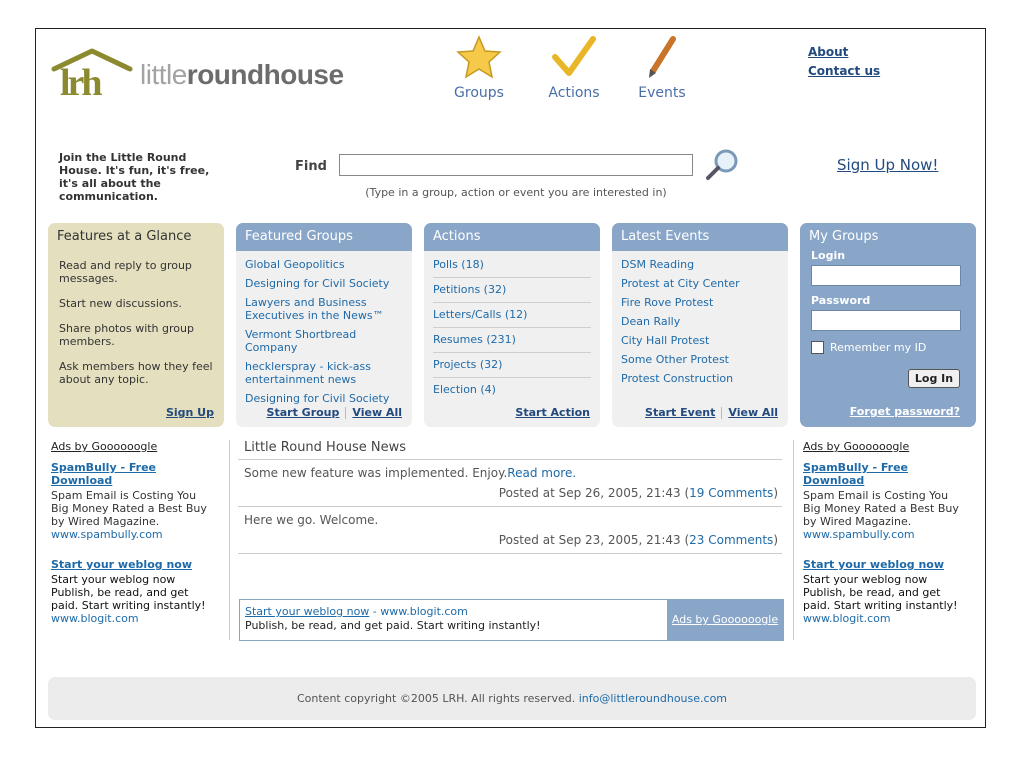  What do you see at coordinates (307, 611) in the screenshot?
I see `news-ad-title: Start your weblog now` at bounding box center [307, 611].